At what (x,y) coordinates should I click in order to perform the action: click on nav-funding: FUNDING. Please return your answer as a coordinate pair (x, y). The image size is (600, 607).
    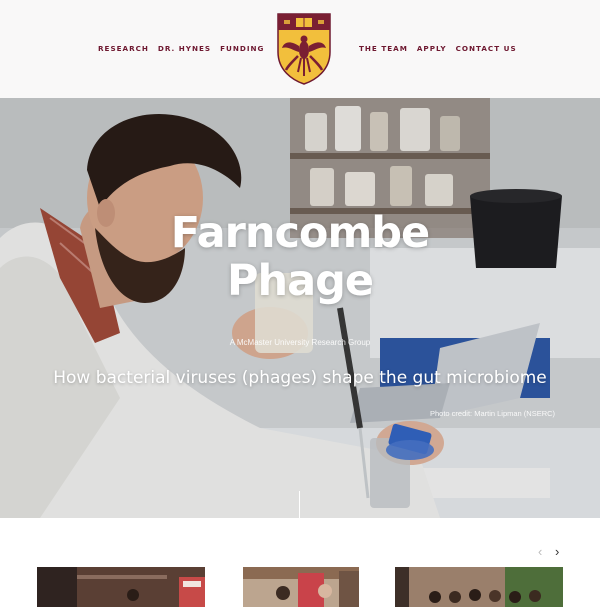
    Looking at the image, I should click on (242, 48).